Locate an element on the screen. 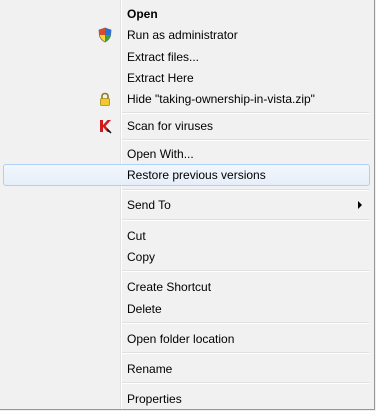 This screenshot has height=411, width=376. menu-item-label: Rename is located at coordinates (150, 369).